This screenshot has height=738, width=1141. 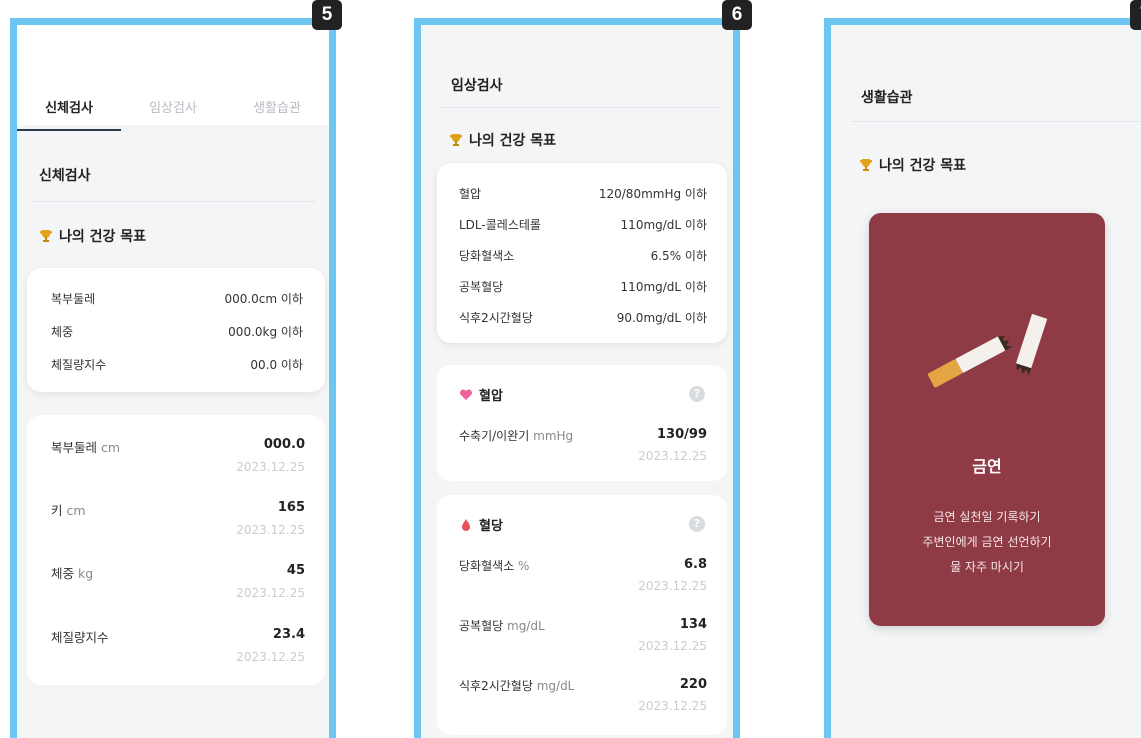 I want to click on goal-label: LDL-콜레스테롤, so click(x=500, y=225).